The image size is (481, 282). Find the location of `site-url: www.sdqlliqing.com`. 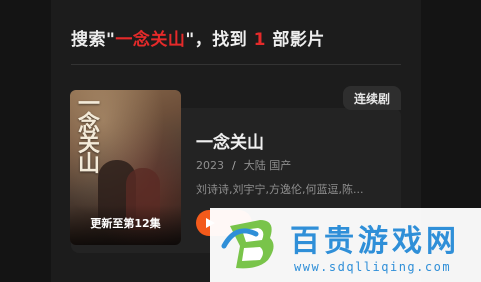

site-url: www.sdqlliqing.com is located at coordinates (373, 267).